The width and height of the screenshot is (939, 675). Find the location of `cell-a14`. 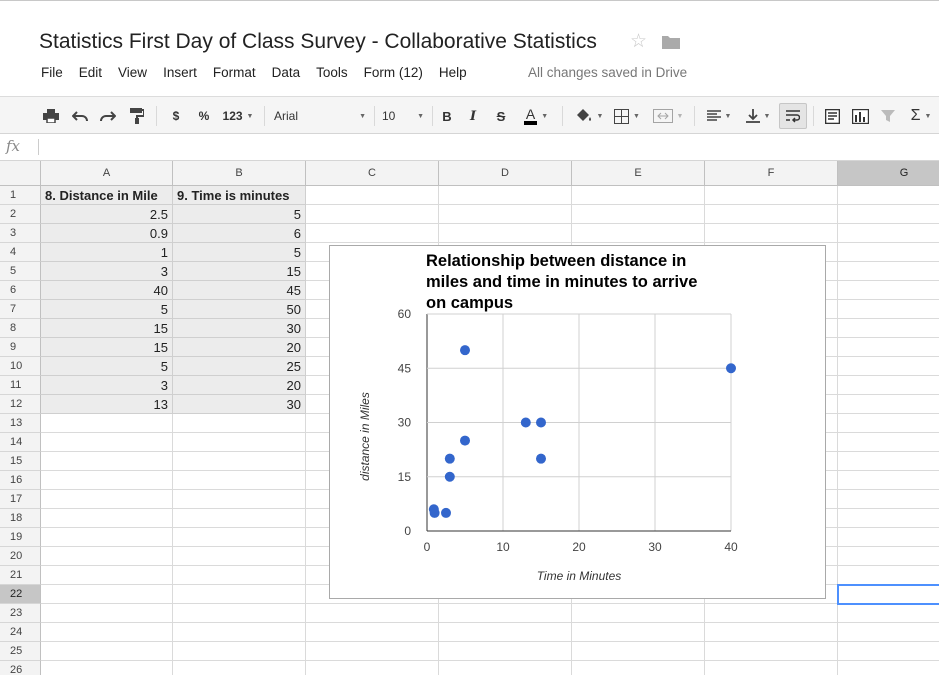

cell-a14 is located at coordinates (107, 442).